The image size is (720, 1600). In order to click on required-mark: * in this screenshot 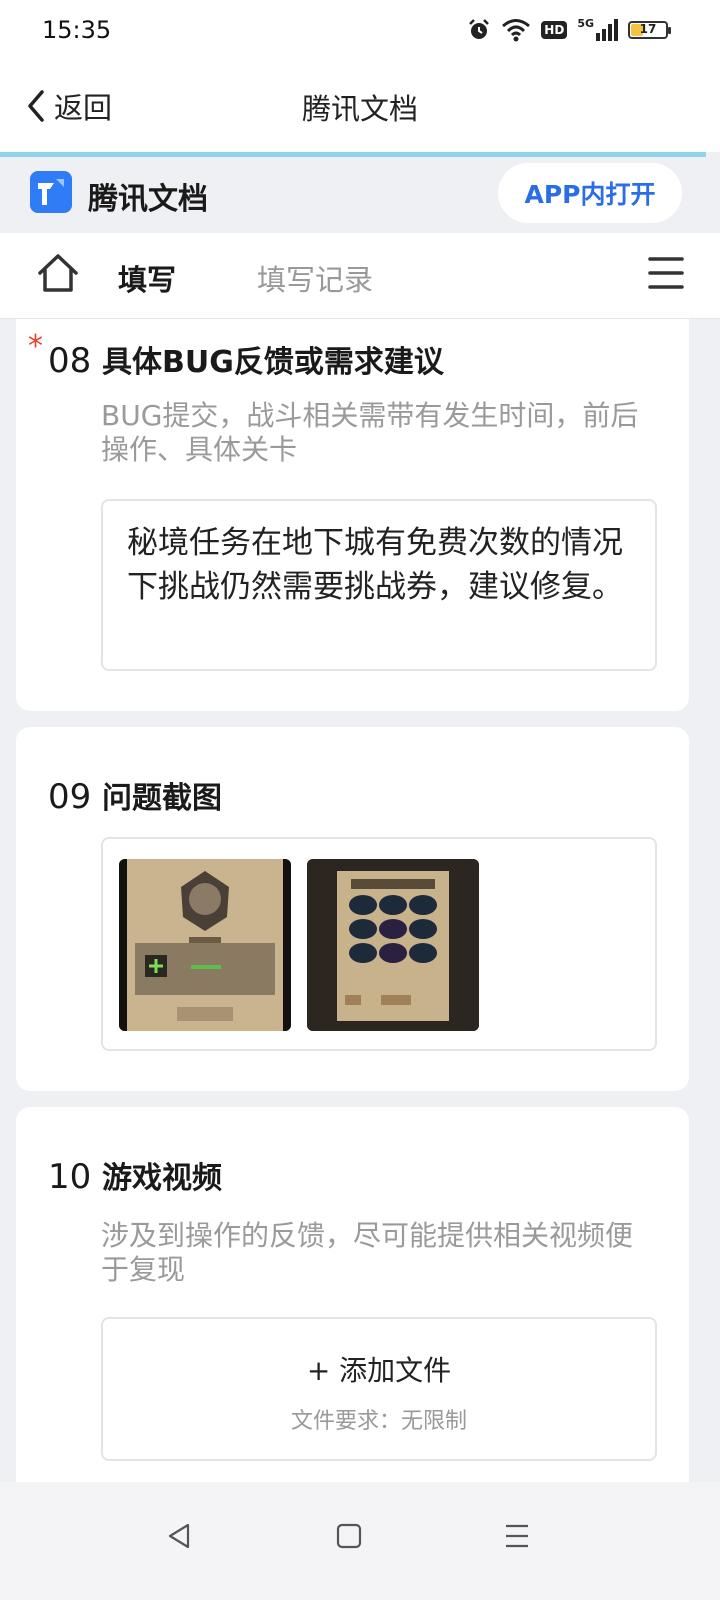, I will do `click(35, 346)`.